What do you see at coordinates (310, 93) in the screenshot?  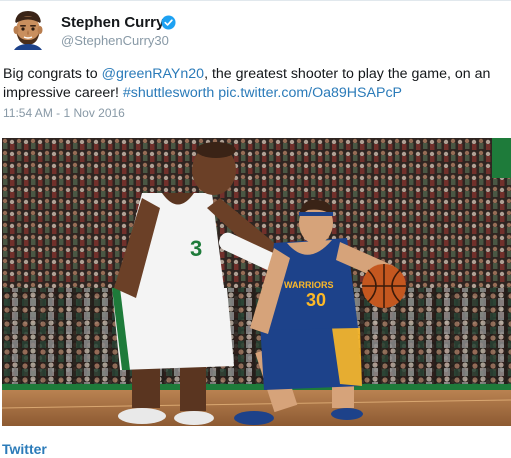 I see `pic-link: pic.twitter.com/Oa89HSAPcP` at bounding box center [310, 93].